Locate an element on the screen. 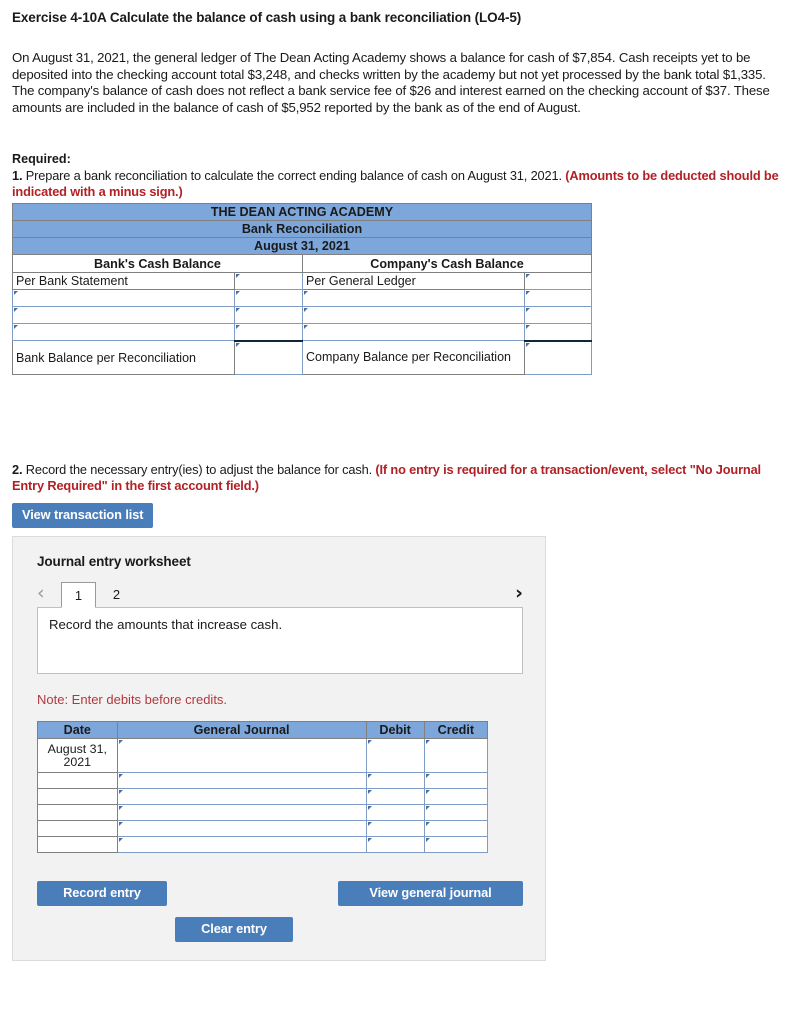  table-row: THE DEAN ACTING ACADEMY is located at coordinates (302, 212).